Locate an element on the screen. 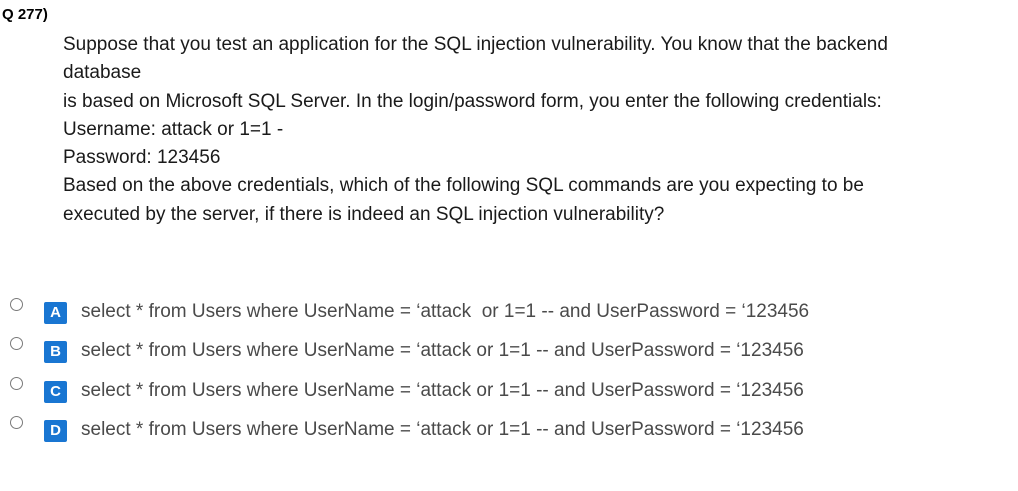 The width and height of the screenshot is (1018, 491). option-letter-badge: A is located at coordinates (55, 313).